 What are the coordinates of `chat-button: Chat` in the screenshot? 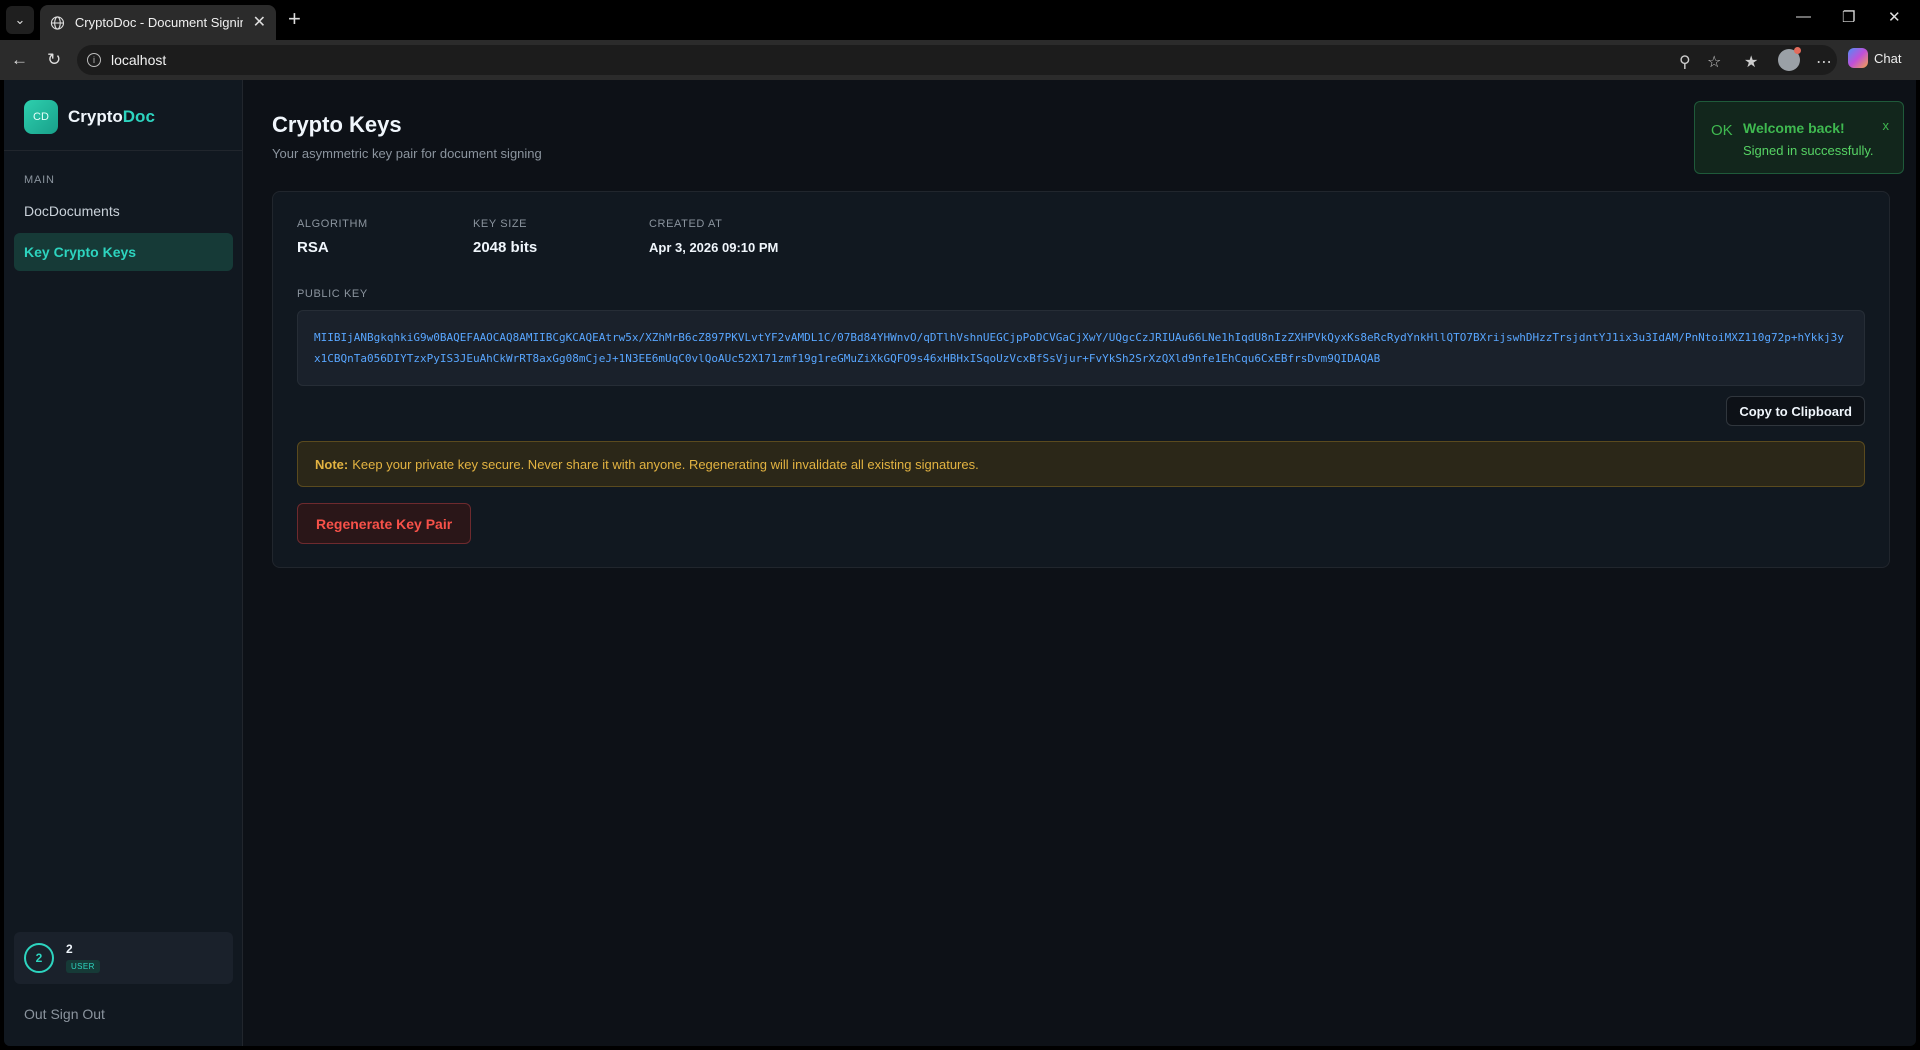 It's located at (1874, 58).